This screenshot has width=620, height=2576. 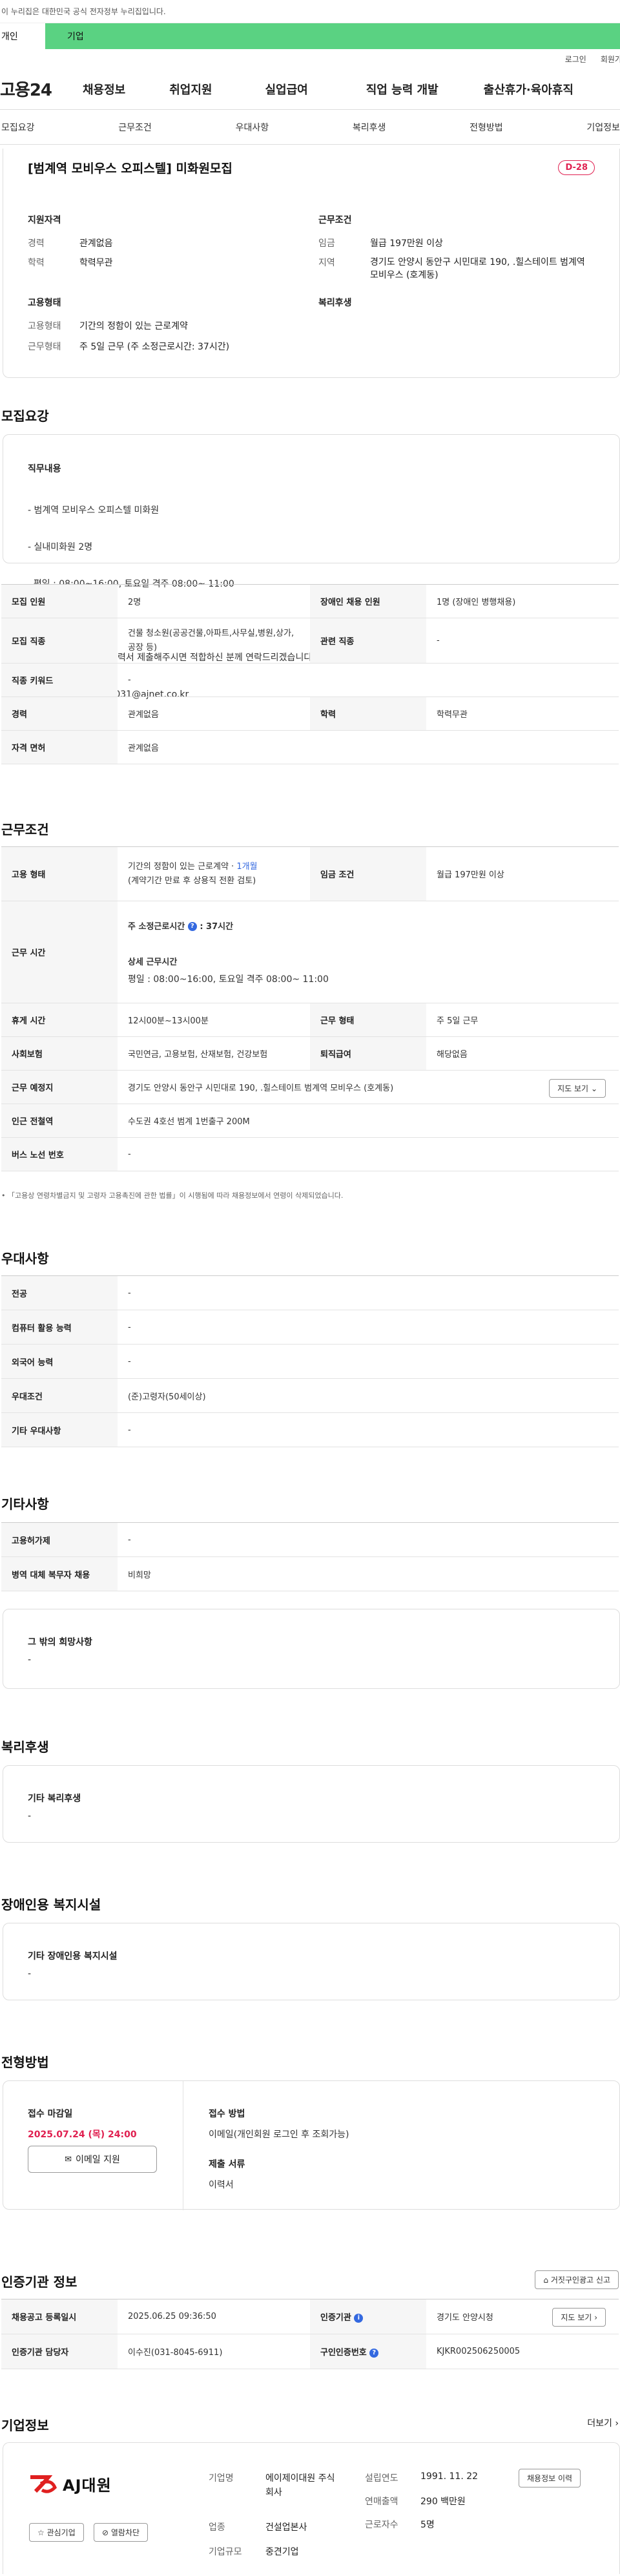 What do you see at coordinates (130, 169) in the screenshot?
I see `job-title: [범계역 모비우스 오피스텔] 미화원모집` at bounding box center [130, 169].